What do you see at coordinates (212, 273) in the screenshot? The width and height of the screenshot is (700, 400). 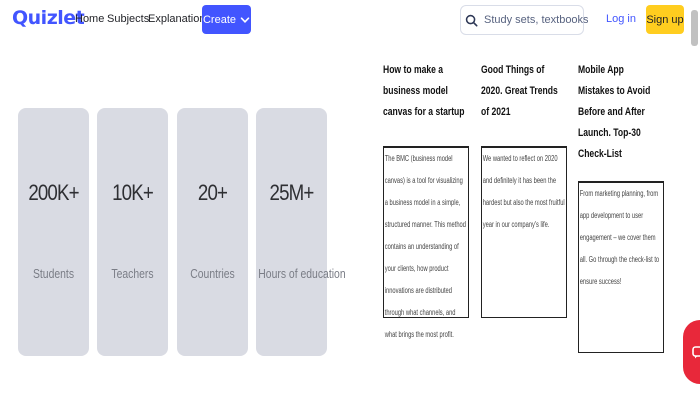 I see `stat-label: Countries` at bounding box center [212, 273].